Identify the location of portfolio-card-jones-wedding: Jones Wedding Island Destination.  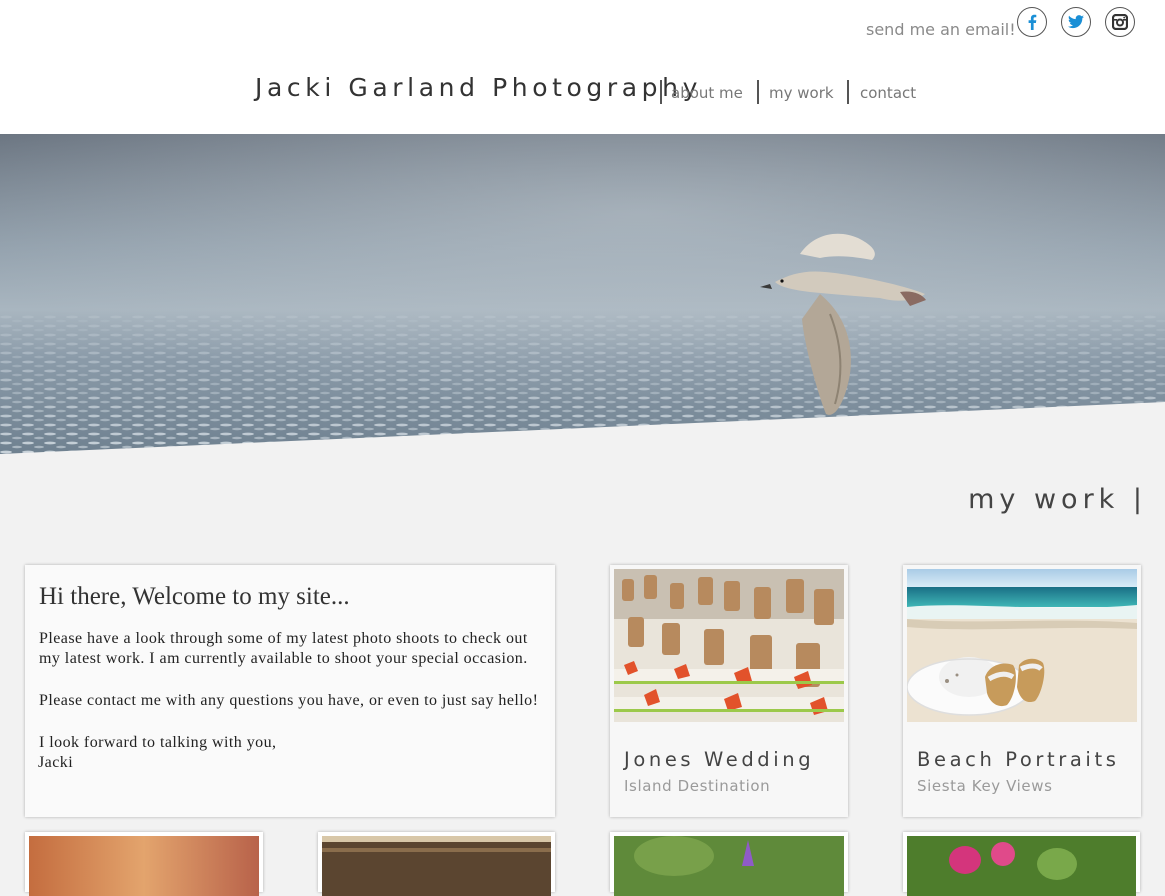
(729, 691).